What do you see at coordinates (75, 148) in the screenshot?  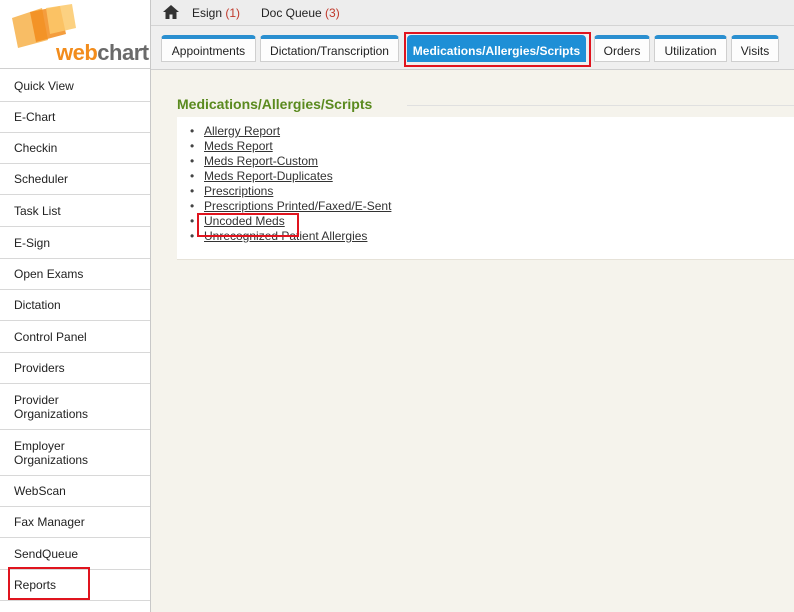 I see `sidebar-item-checkin: Checkin` at bounding box center [75, 148].